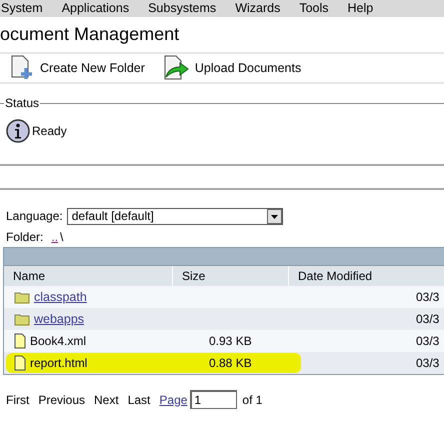 Image resolution: width=444 pixels, height=432 pixels. What do you see at coordinates (58, 341) in the screenshot?
I see `file-name: Book4.xml` at bounding box center [58, 341].